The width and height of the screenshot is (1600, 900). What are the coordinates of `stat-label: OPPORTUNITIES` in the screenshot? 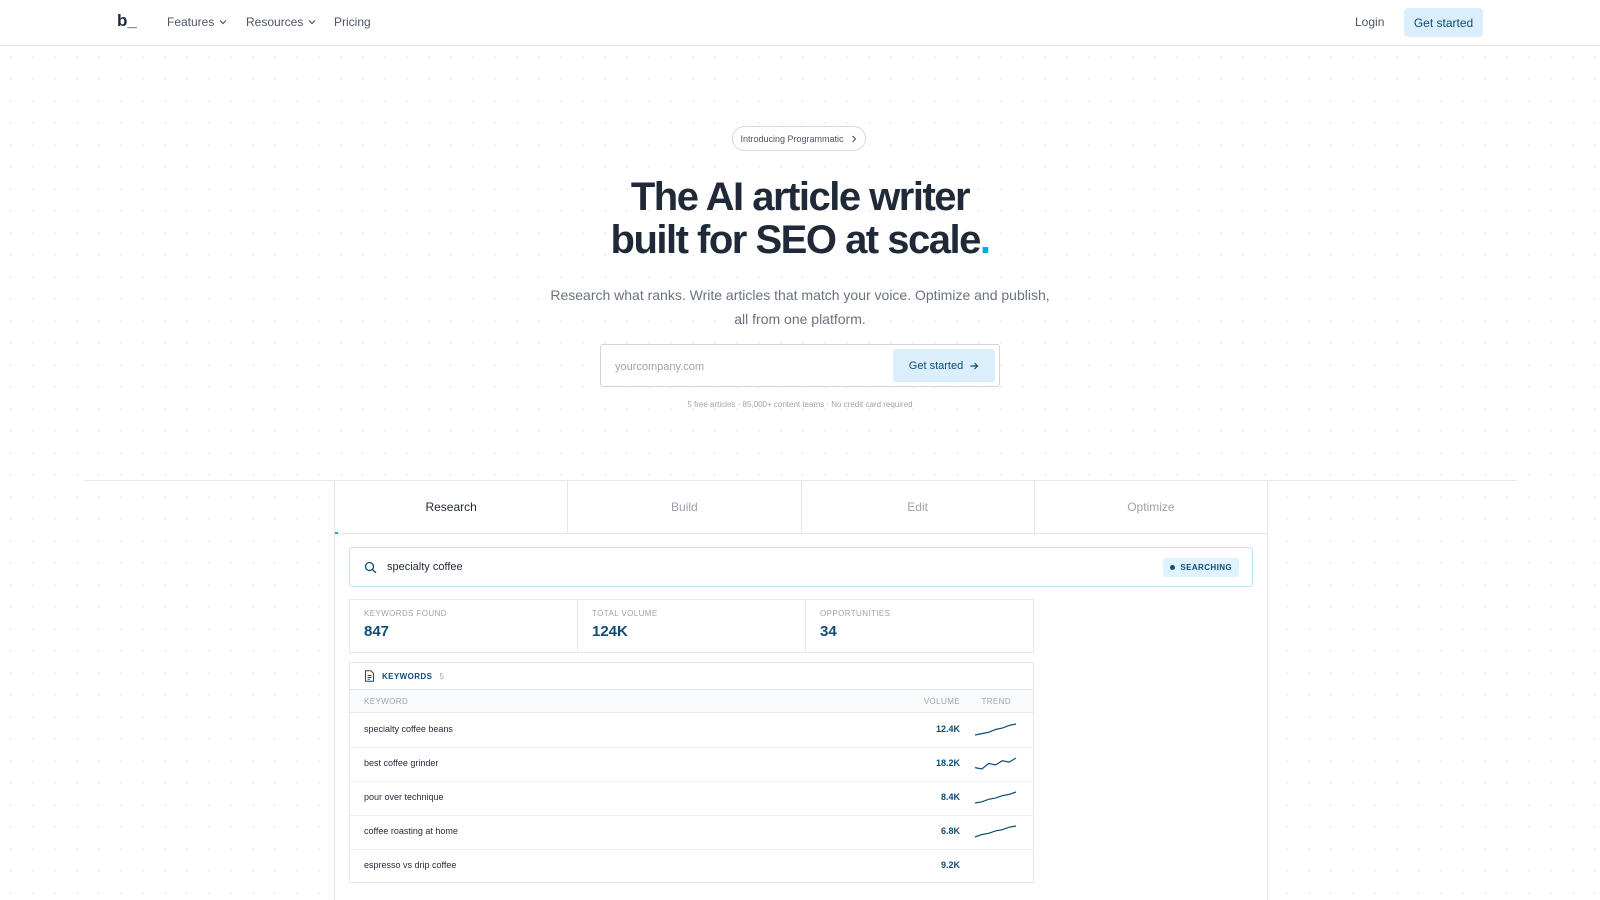 It's located at (855, 613).